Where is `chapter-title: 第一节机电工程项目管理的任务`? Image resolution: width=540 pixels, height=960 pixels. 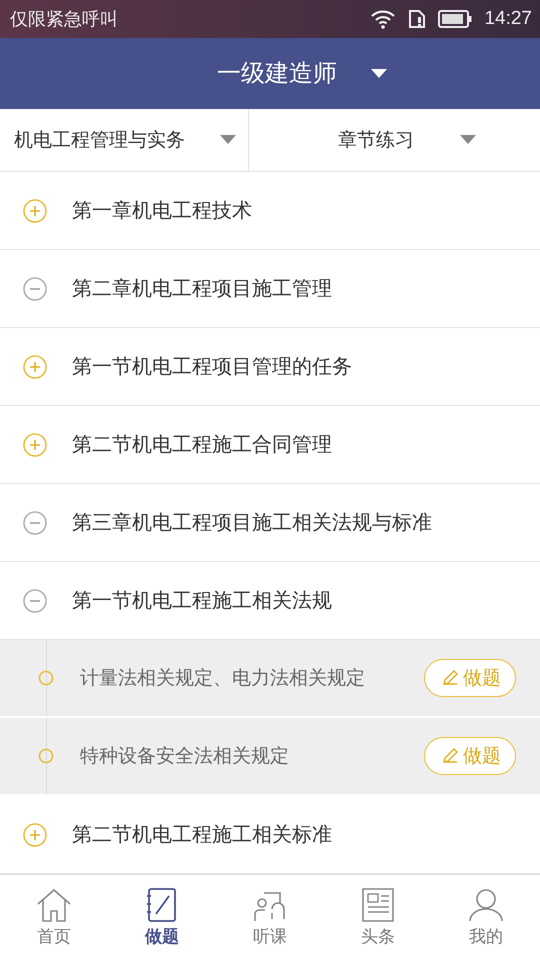 chapter-title: 第一节机电工程项目管理的任务 is located at coordinates (212, 366).